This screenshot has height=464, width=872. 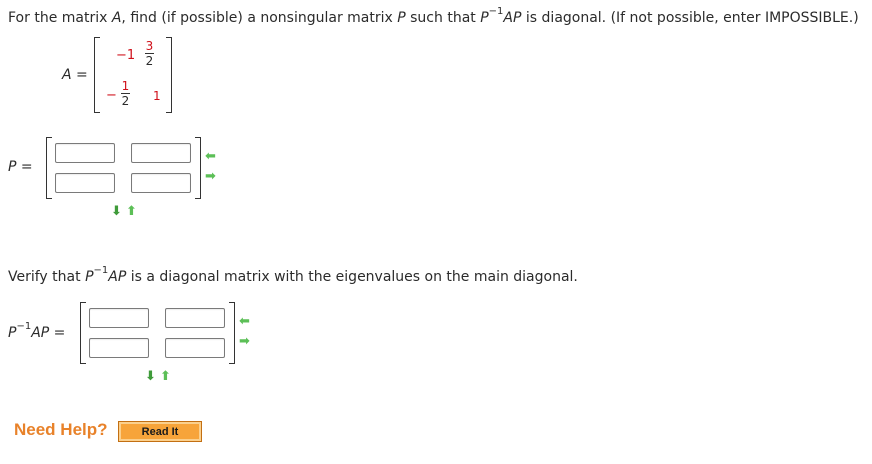 What do you see at coordinates (160, 431) in the screenshot?
I see `read-it-button: Read It` at bounding box center [160, 431].